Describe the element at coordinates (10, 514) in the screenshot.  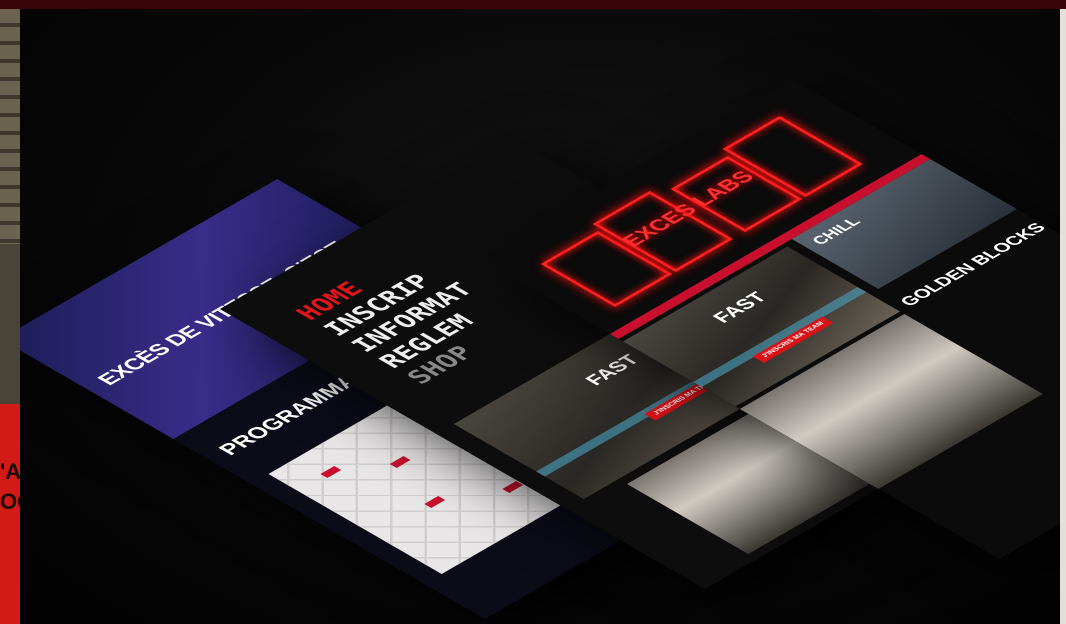
I see `red-poster: 'AP OC` at that location.